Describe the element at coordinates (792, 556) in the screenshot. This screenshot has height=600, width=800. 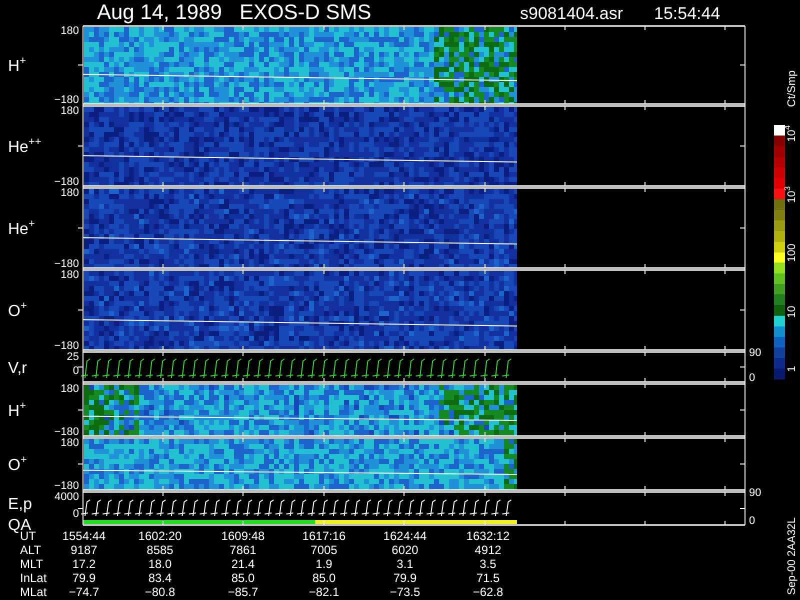
I see `footer-note: Sep-00 2AA32L` at that location.